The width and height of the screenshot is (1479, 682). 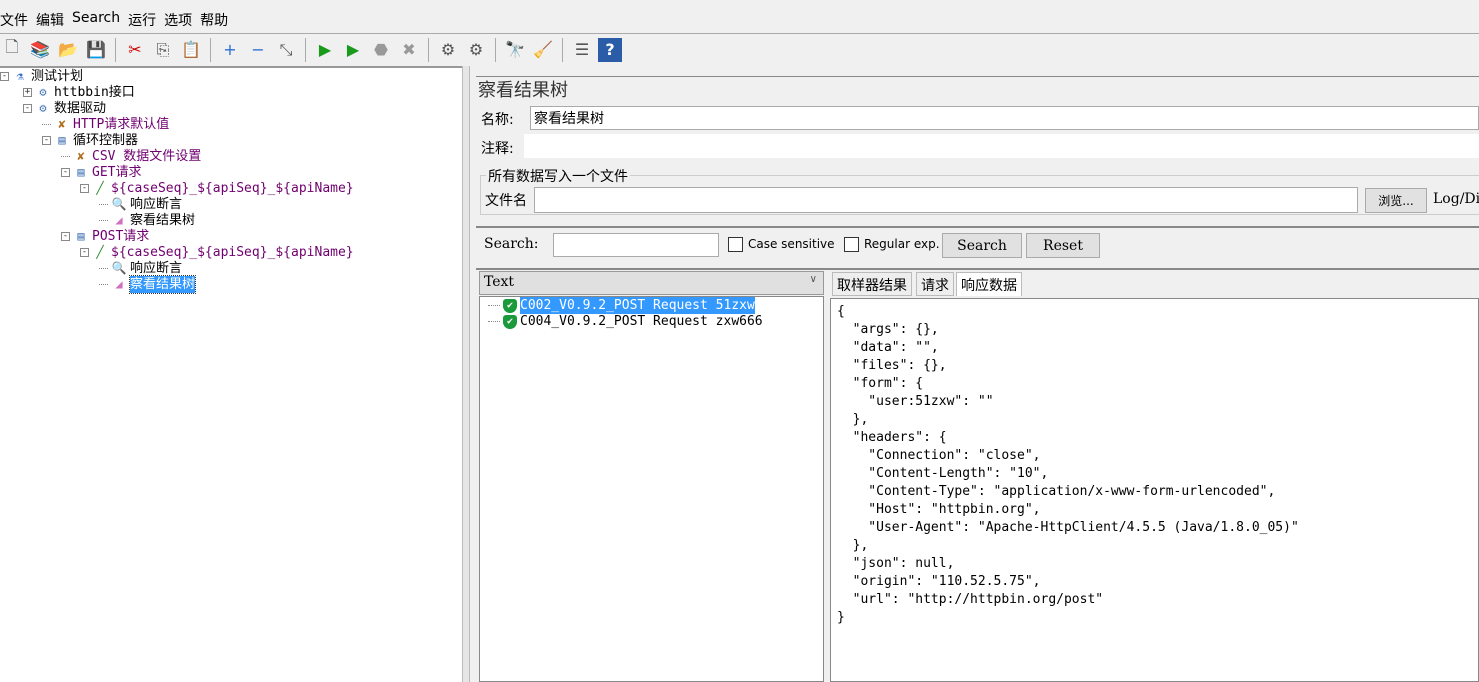 I want to click on tab-sampler-result: 取样器结果, so click(x=872, y=284).